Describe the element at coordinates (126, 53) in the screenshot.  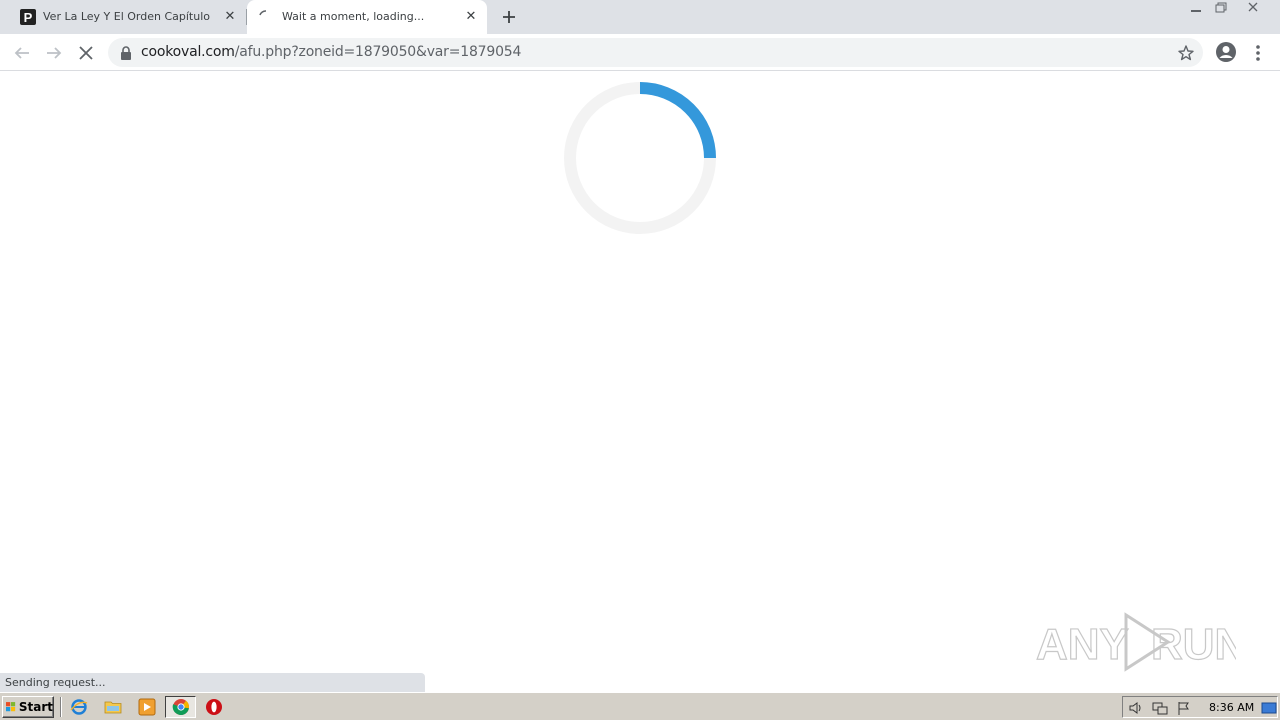
I see `lock-icon` at that location.